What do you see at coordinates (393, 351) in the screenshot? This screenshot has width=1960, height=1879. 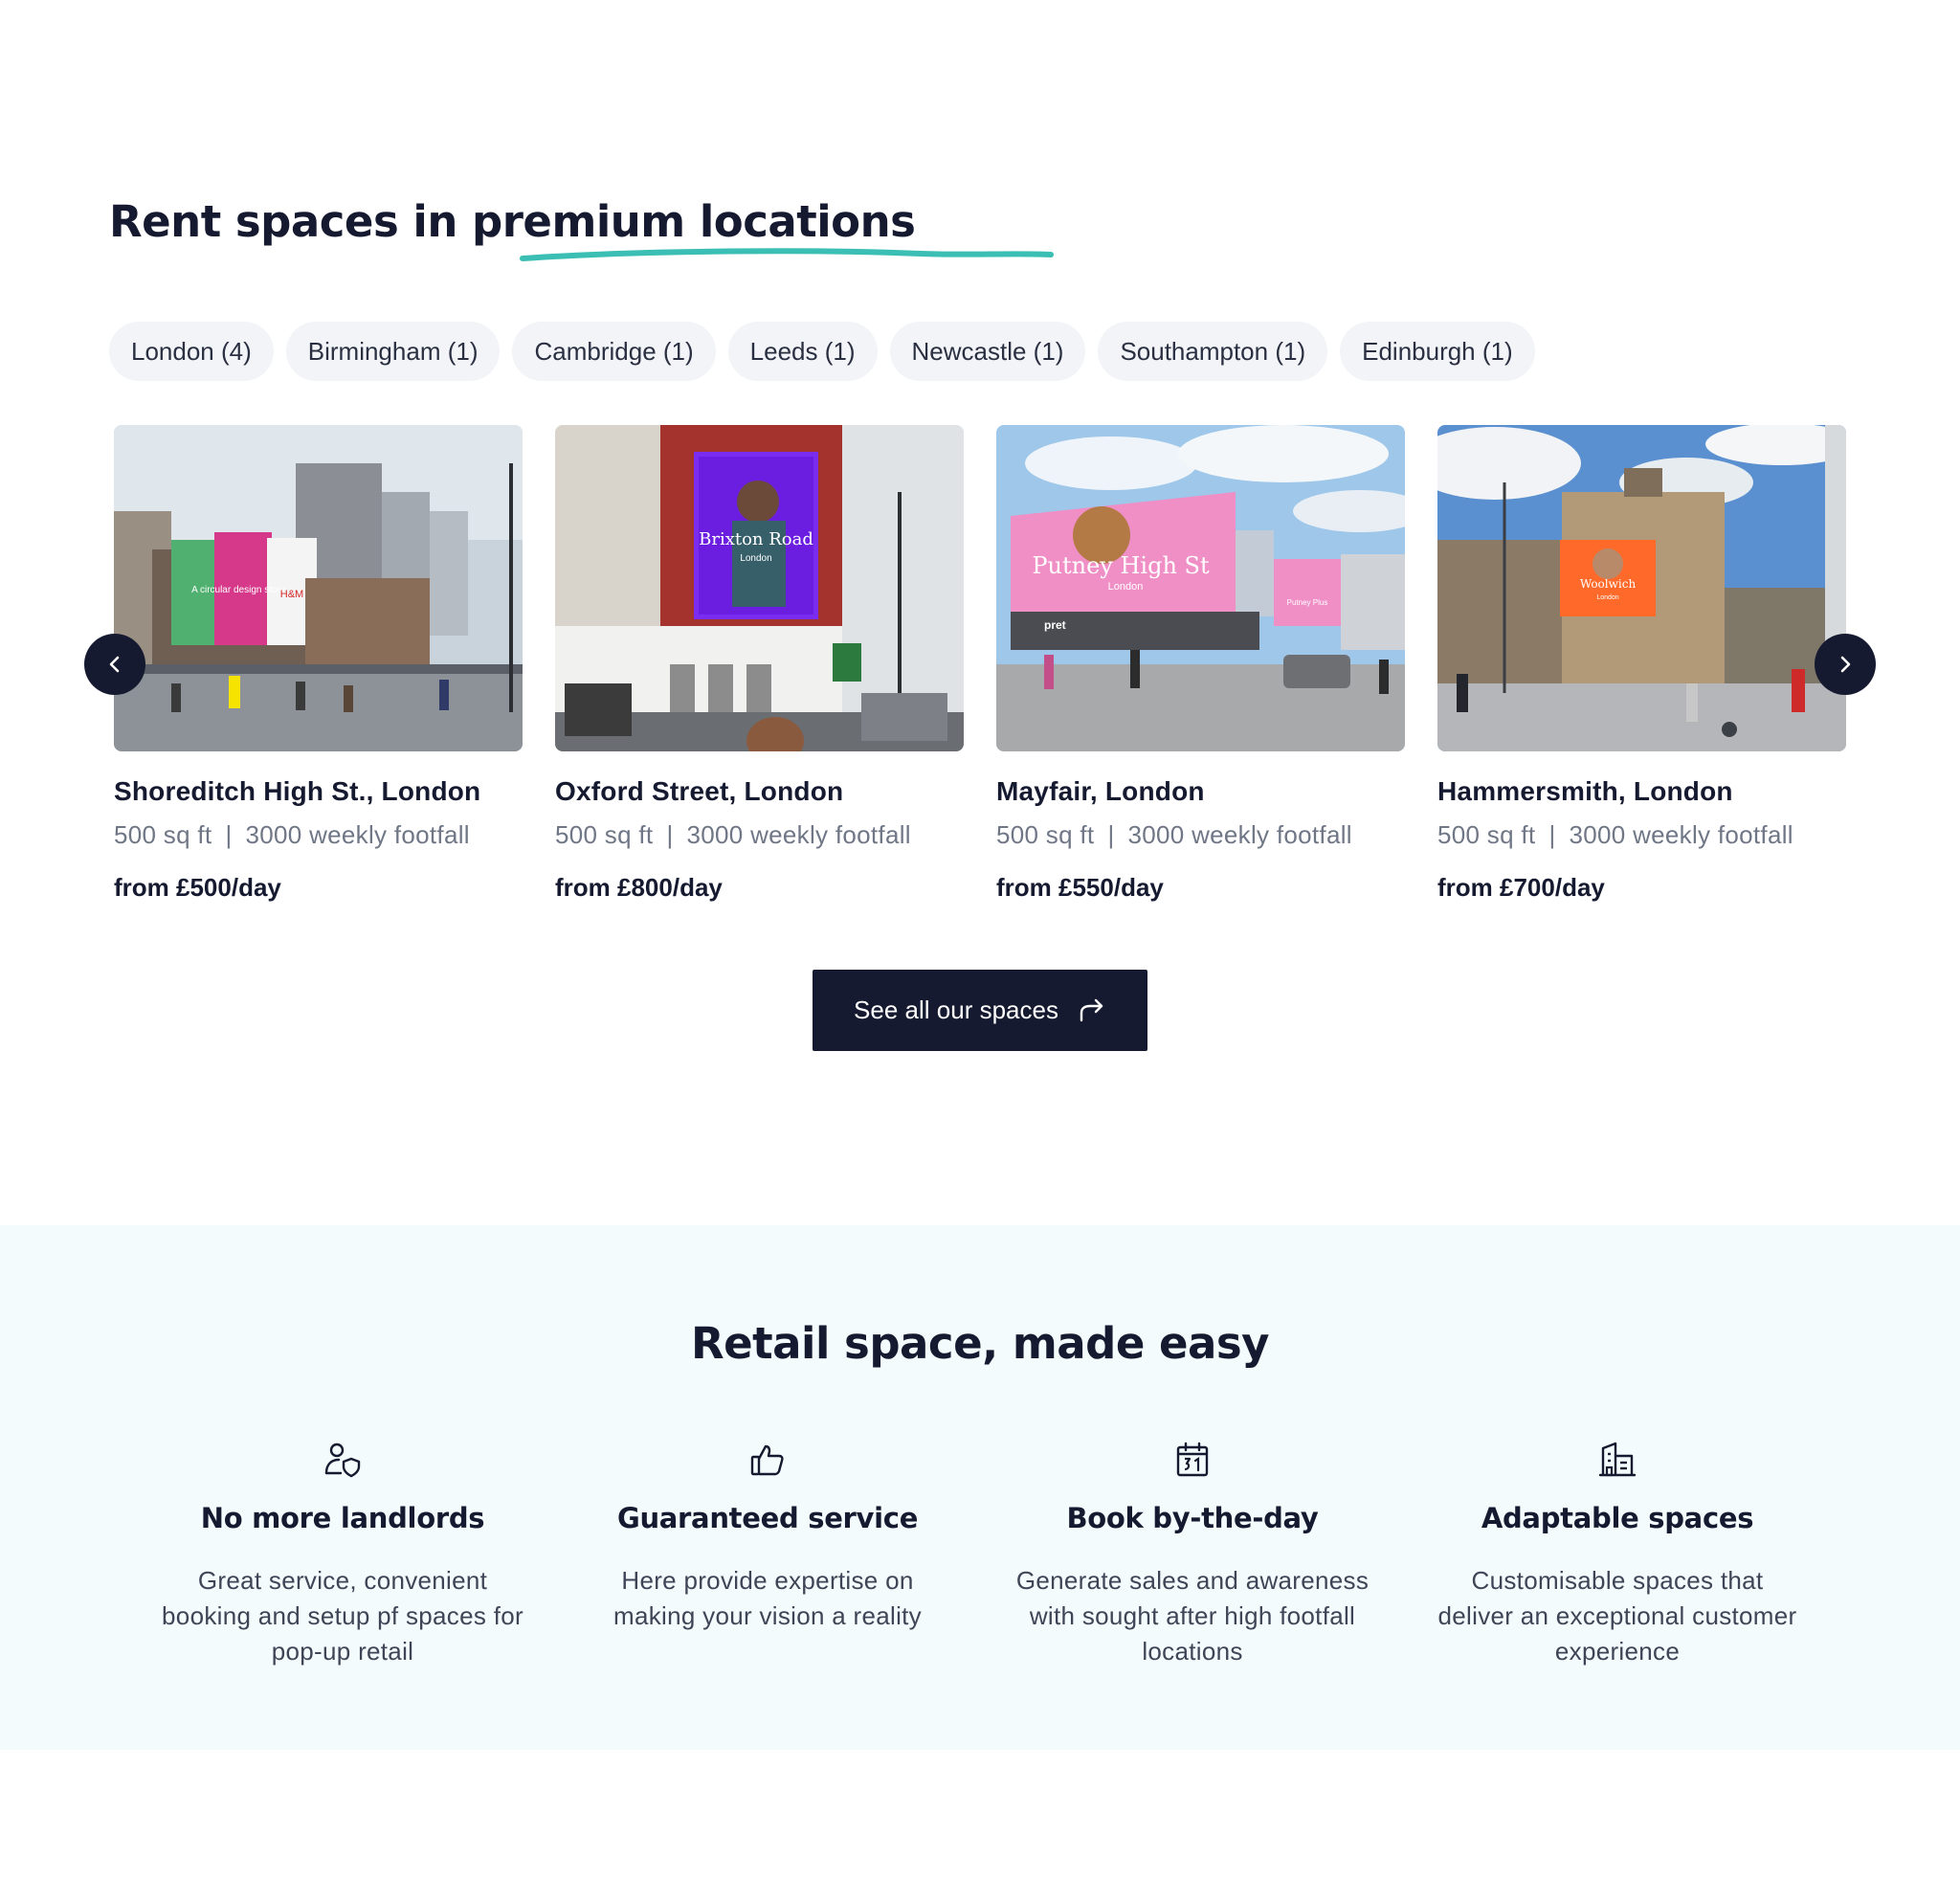 I see `filter-chip-birmingham: Birmingham (1)` at bounding box center [393, 351].